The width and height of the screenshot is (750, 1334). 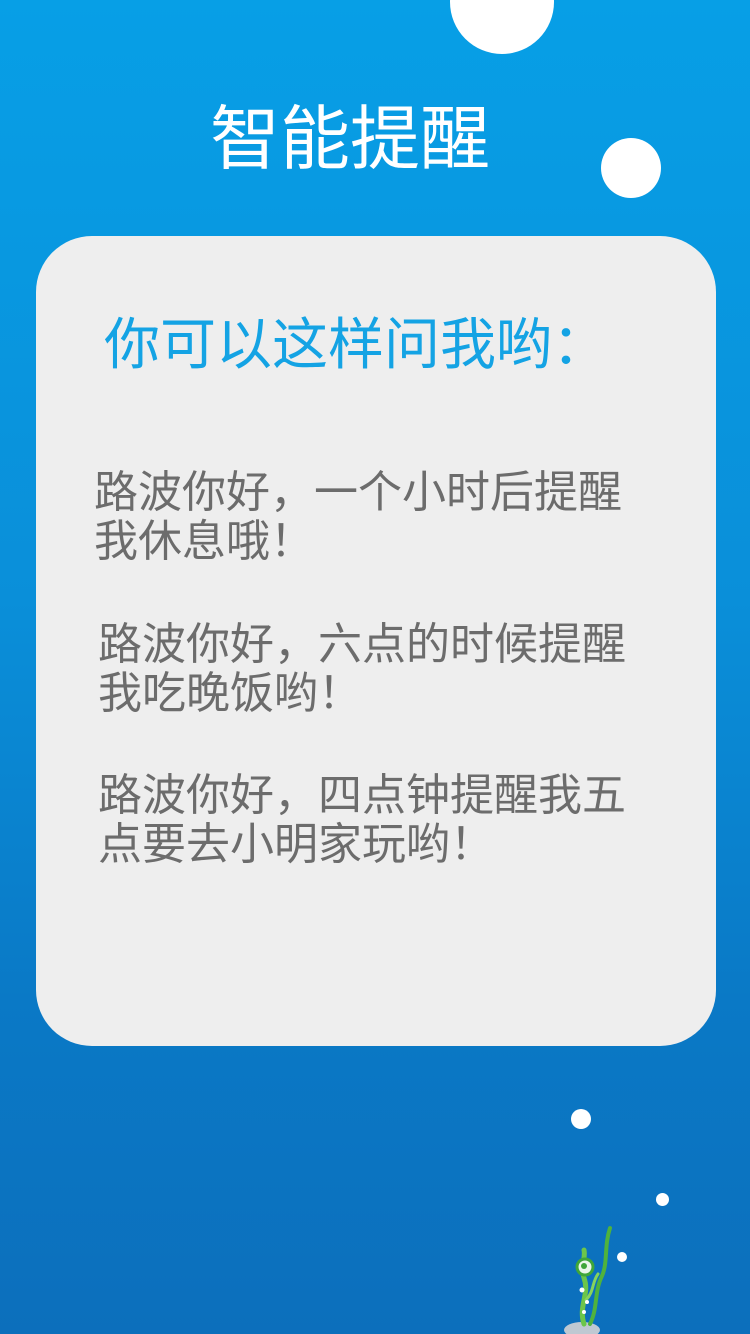 I want to click on example-phrase: 路波你好，一个小时后提醒我休息哦！, so click(x=358, y=517).